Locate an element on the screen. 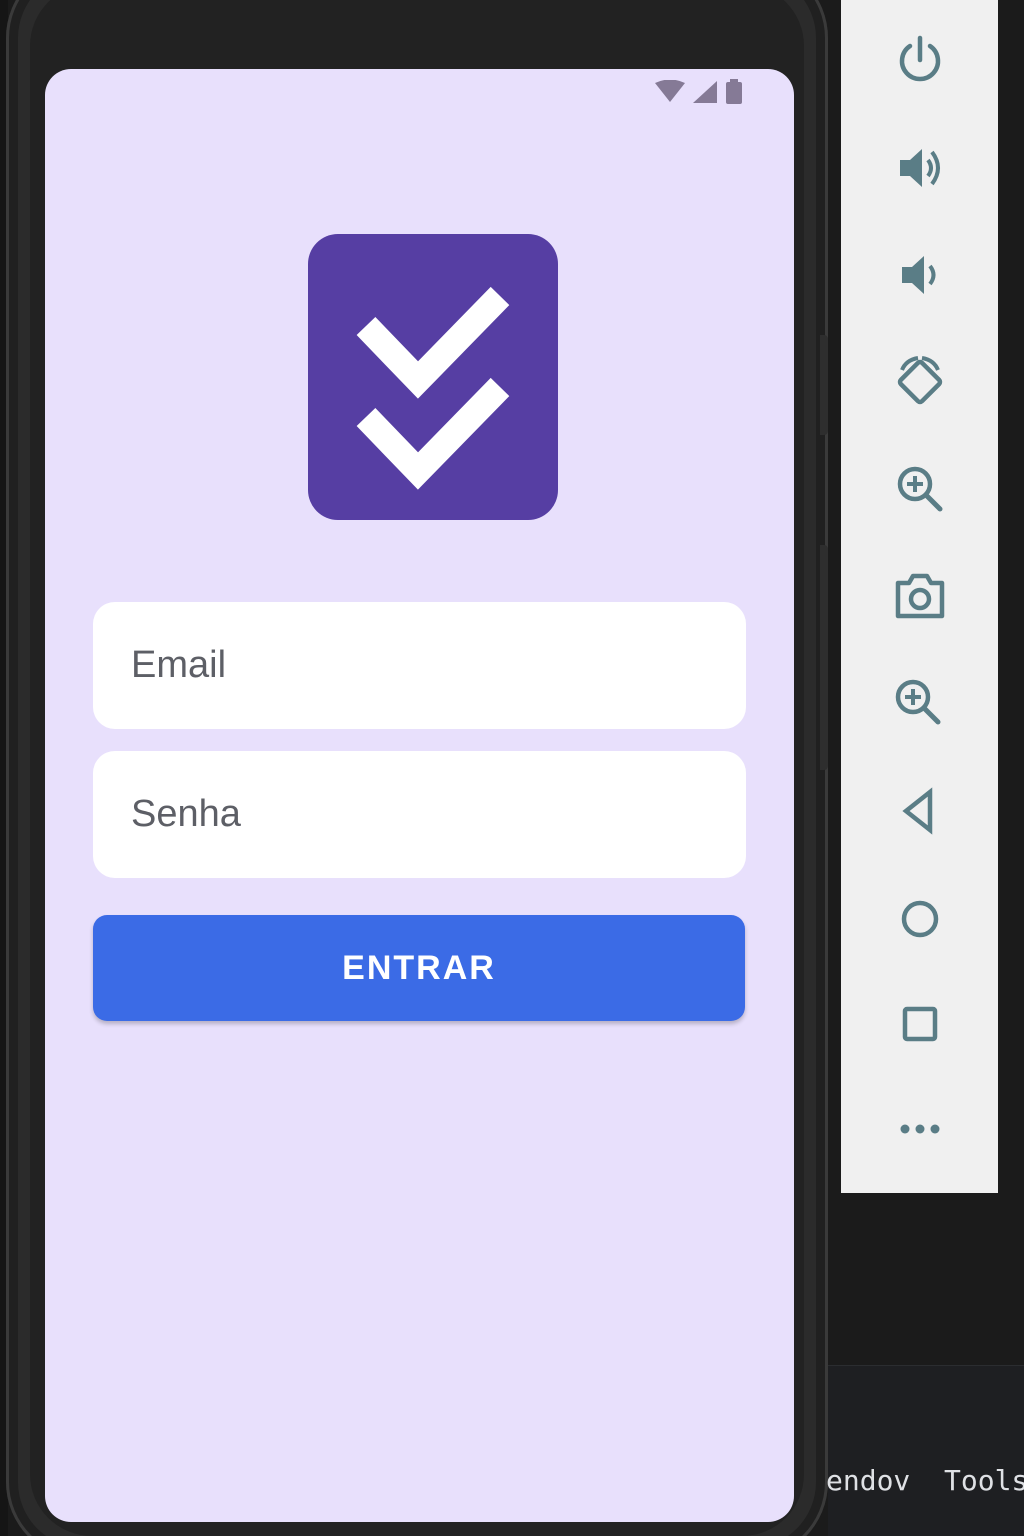 This screenshot has width=1024, height=1536. login-button: ENTRAR is located at coordinates (419, 968).